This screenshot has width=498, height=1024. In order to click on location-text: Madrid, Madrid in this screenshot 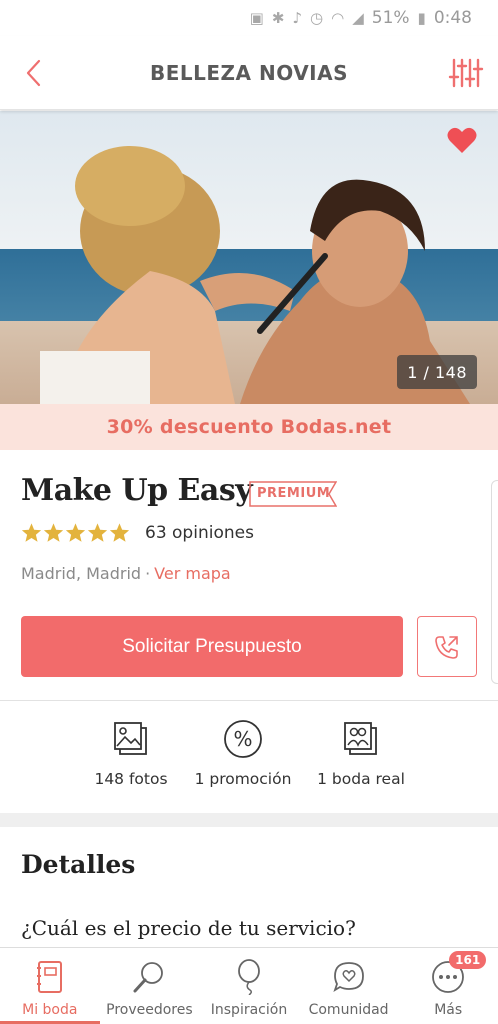, I will do `click(81, 573)`.